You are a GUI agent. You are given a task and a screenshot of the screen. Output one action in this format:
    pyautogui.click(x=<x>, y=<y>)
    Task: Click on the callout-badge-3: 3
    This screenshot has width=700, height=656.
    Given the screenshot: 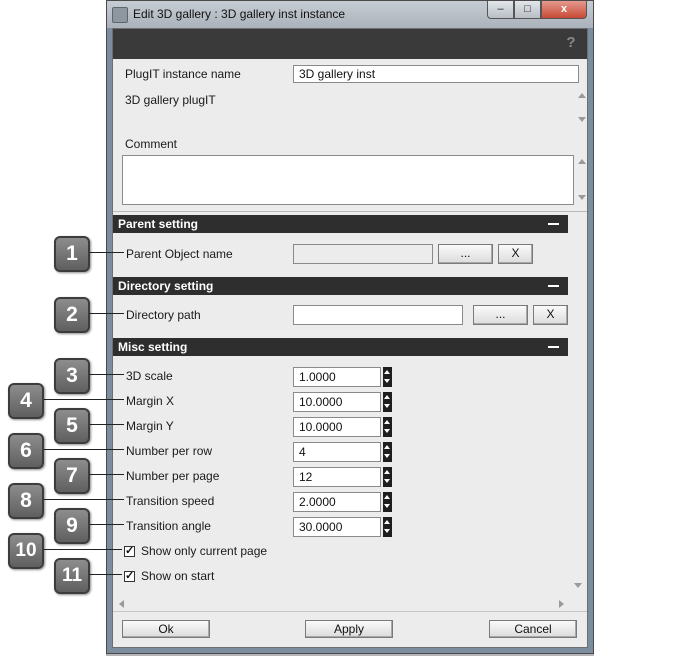 What is the action you would take?
    pyautogui.click(x=72, y=376)
    